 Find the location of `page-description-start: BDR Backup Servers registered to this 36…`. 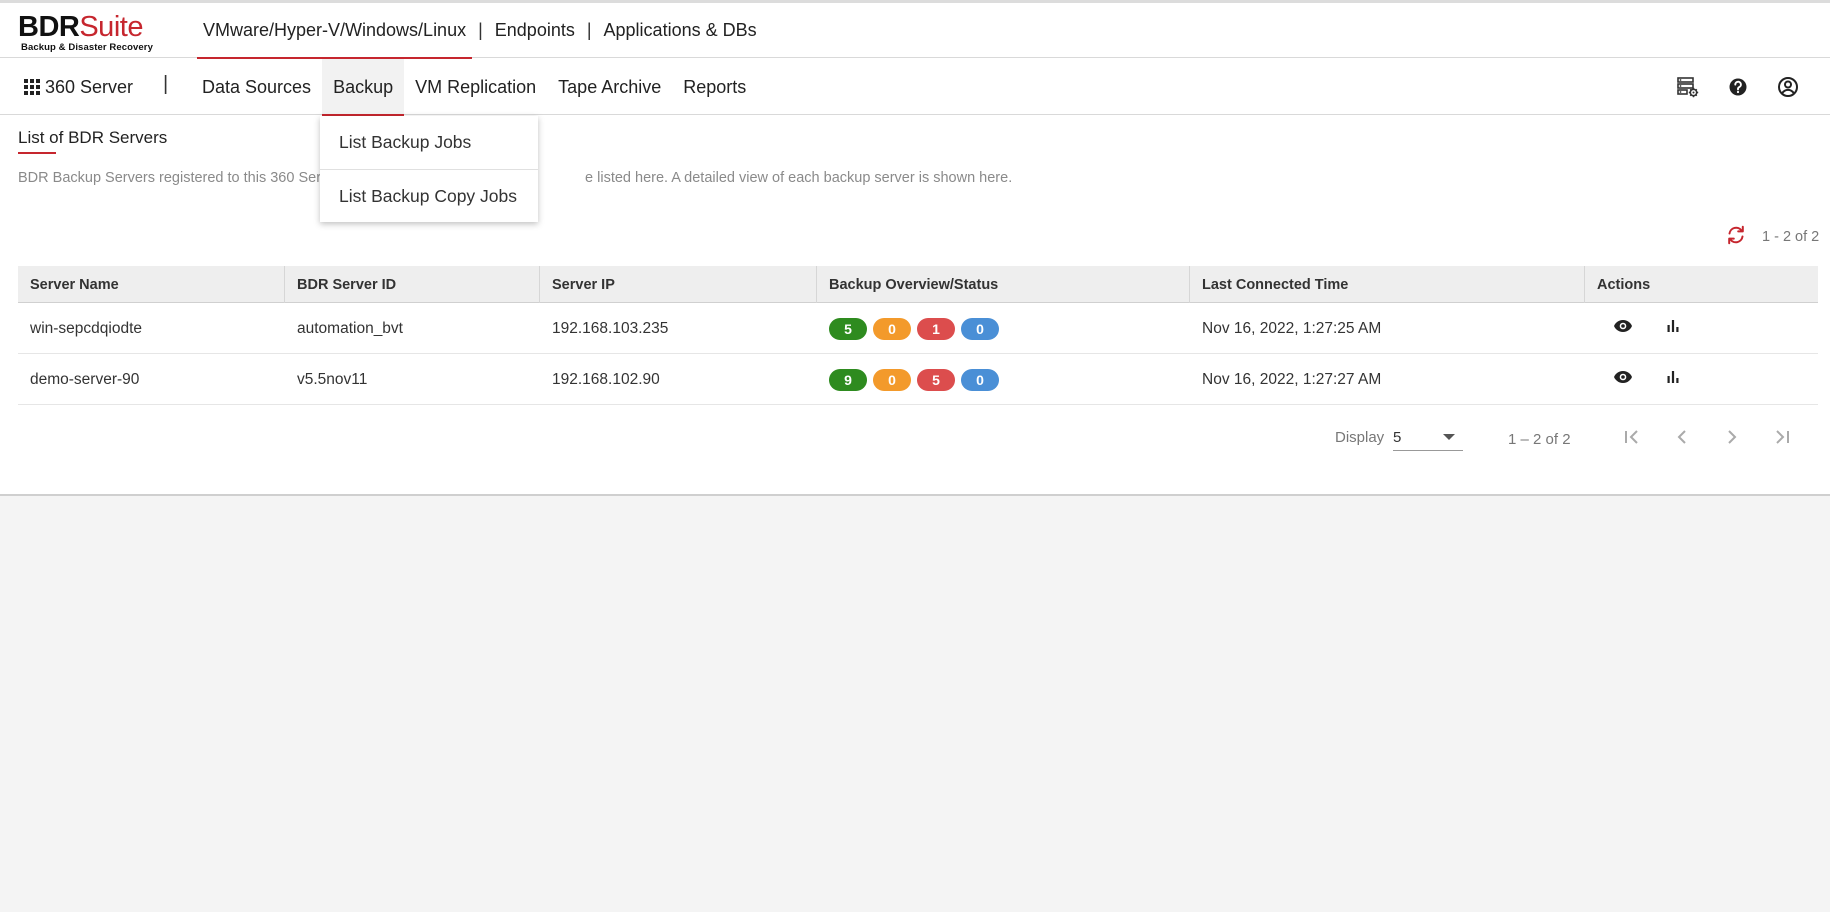

page-description-start: BDR Backup Servers registered to this 36… is located at coordinates (170, 178).